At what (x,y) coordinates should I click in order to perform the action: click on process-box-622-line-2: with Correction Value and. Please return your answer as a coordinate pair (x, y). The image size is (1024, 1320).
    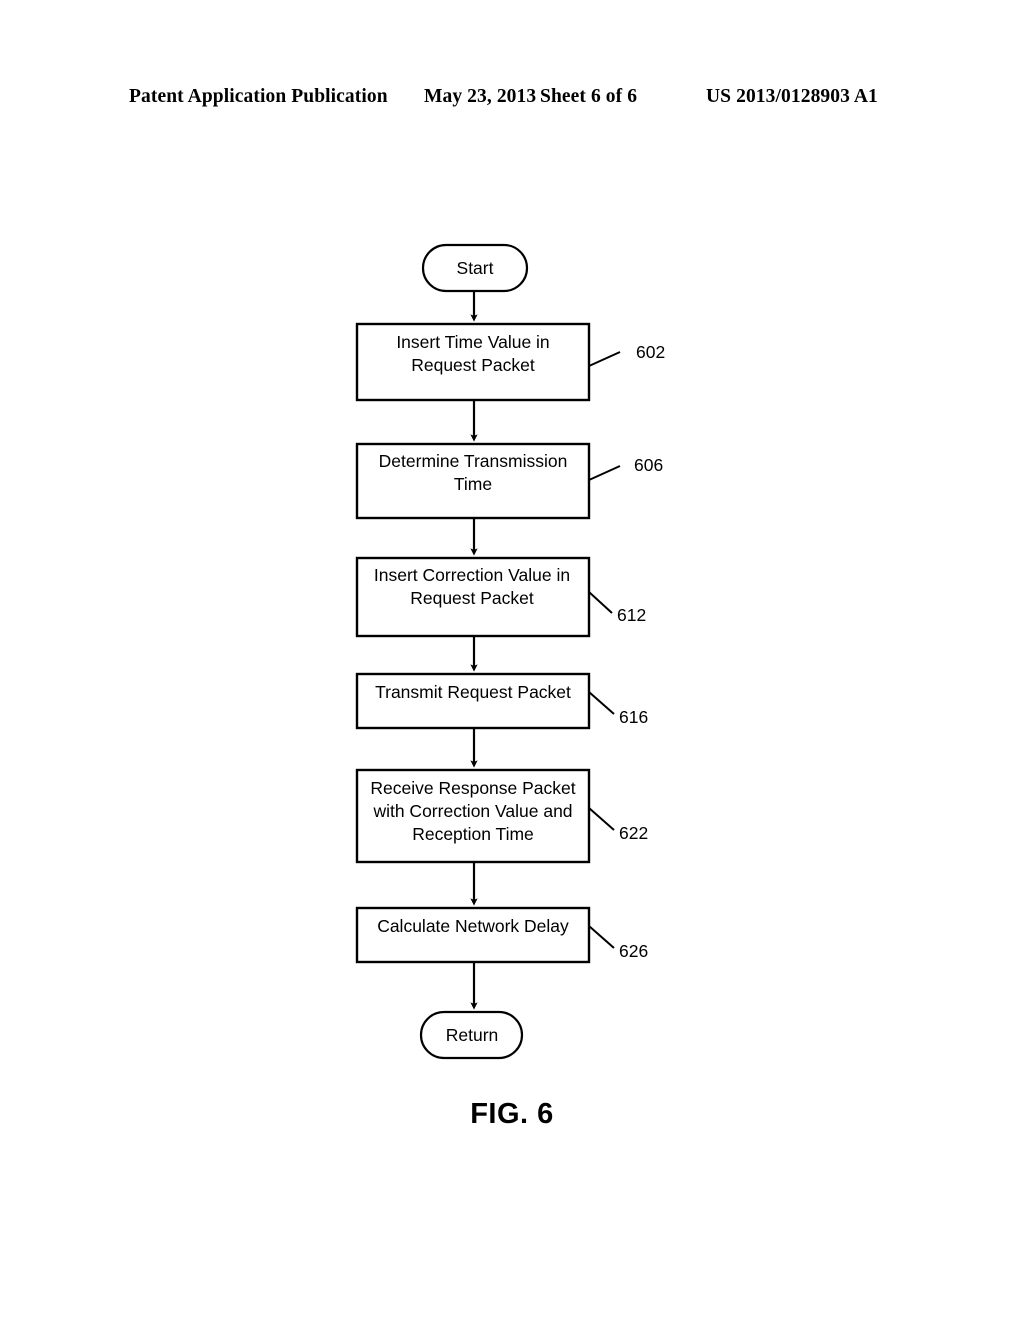
    Looking at the image, I should click on (472, 811).